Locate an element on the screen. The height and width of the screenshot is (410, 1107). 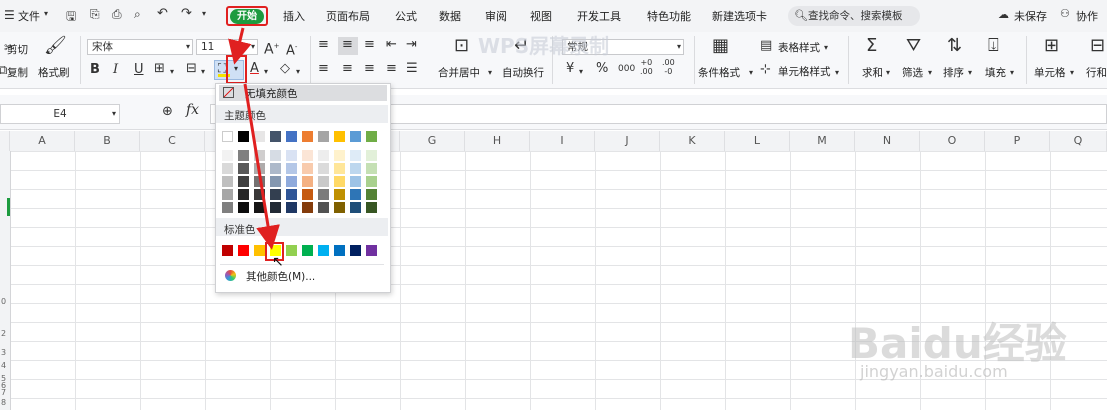
baidu-url-watermark: jingyan.baidu.com is located at coordinates (934, 371).